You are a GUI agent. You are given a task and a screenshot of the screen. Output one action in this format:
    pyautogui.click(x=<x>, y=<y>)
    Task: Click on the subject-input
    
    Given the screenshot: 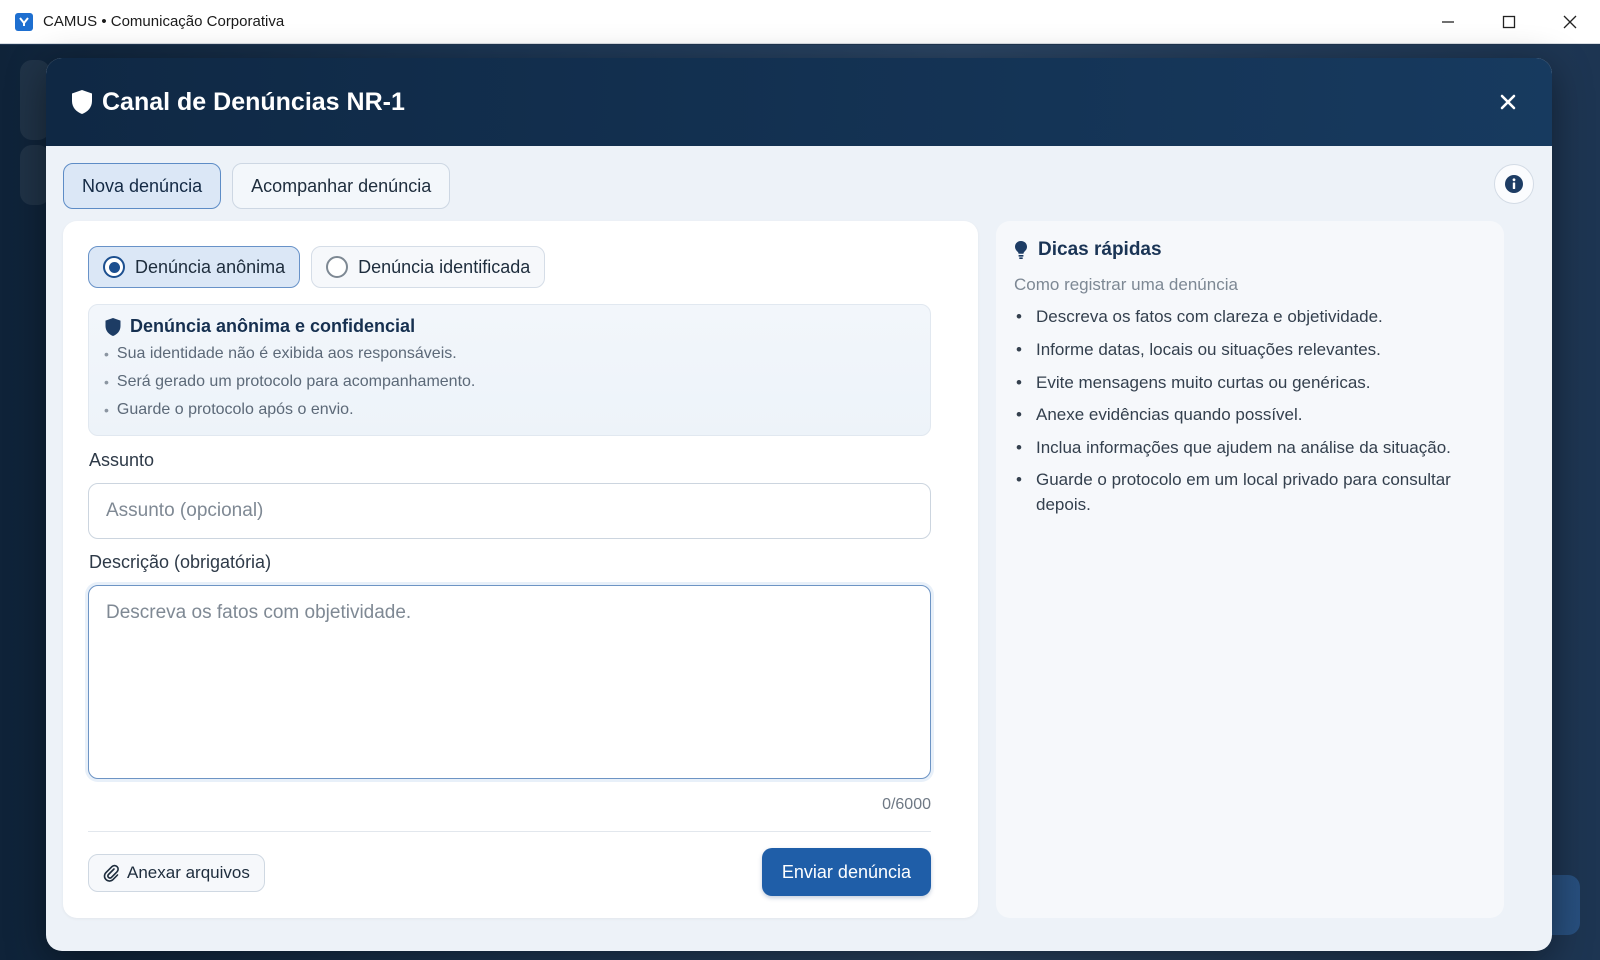 What is the action you would take?
    pyautogui.click(x=509, y=511)
    